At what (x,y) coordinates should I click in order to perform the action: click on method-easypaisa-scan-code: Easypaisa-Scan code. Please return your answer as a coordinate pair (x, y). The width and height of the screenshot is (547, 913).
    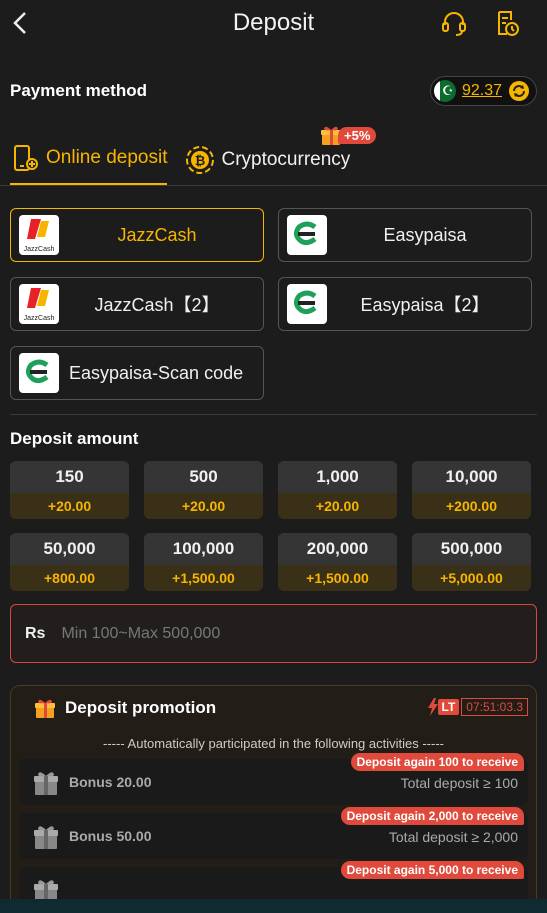
    Looking at the image, I should click on (137, 373).